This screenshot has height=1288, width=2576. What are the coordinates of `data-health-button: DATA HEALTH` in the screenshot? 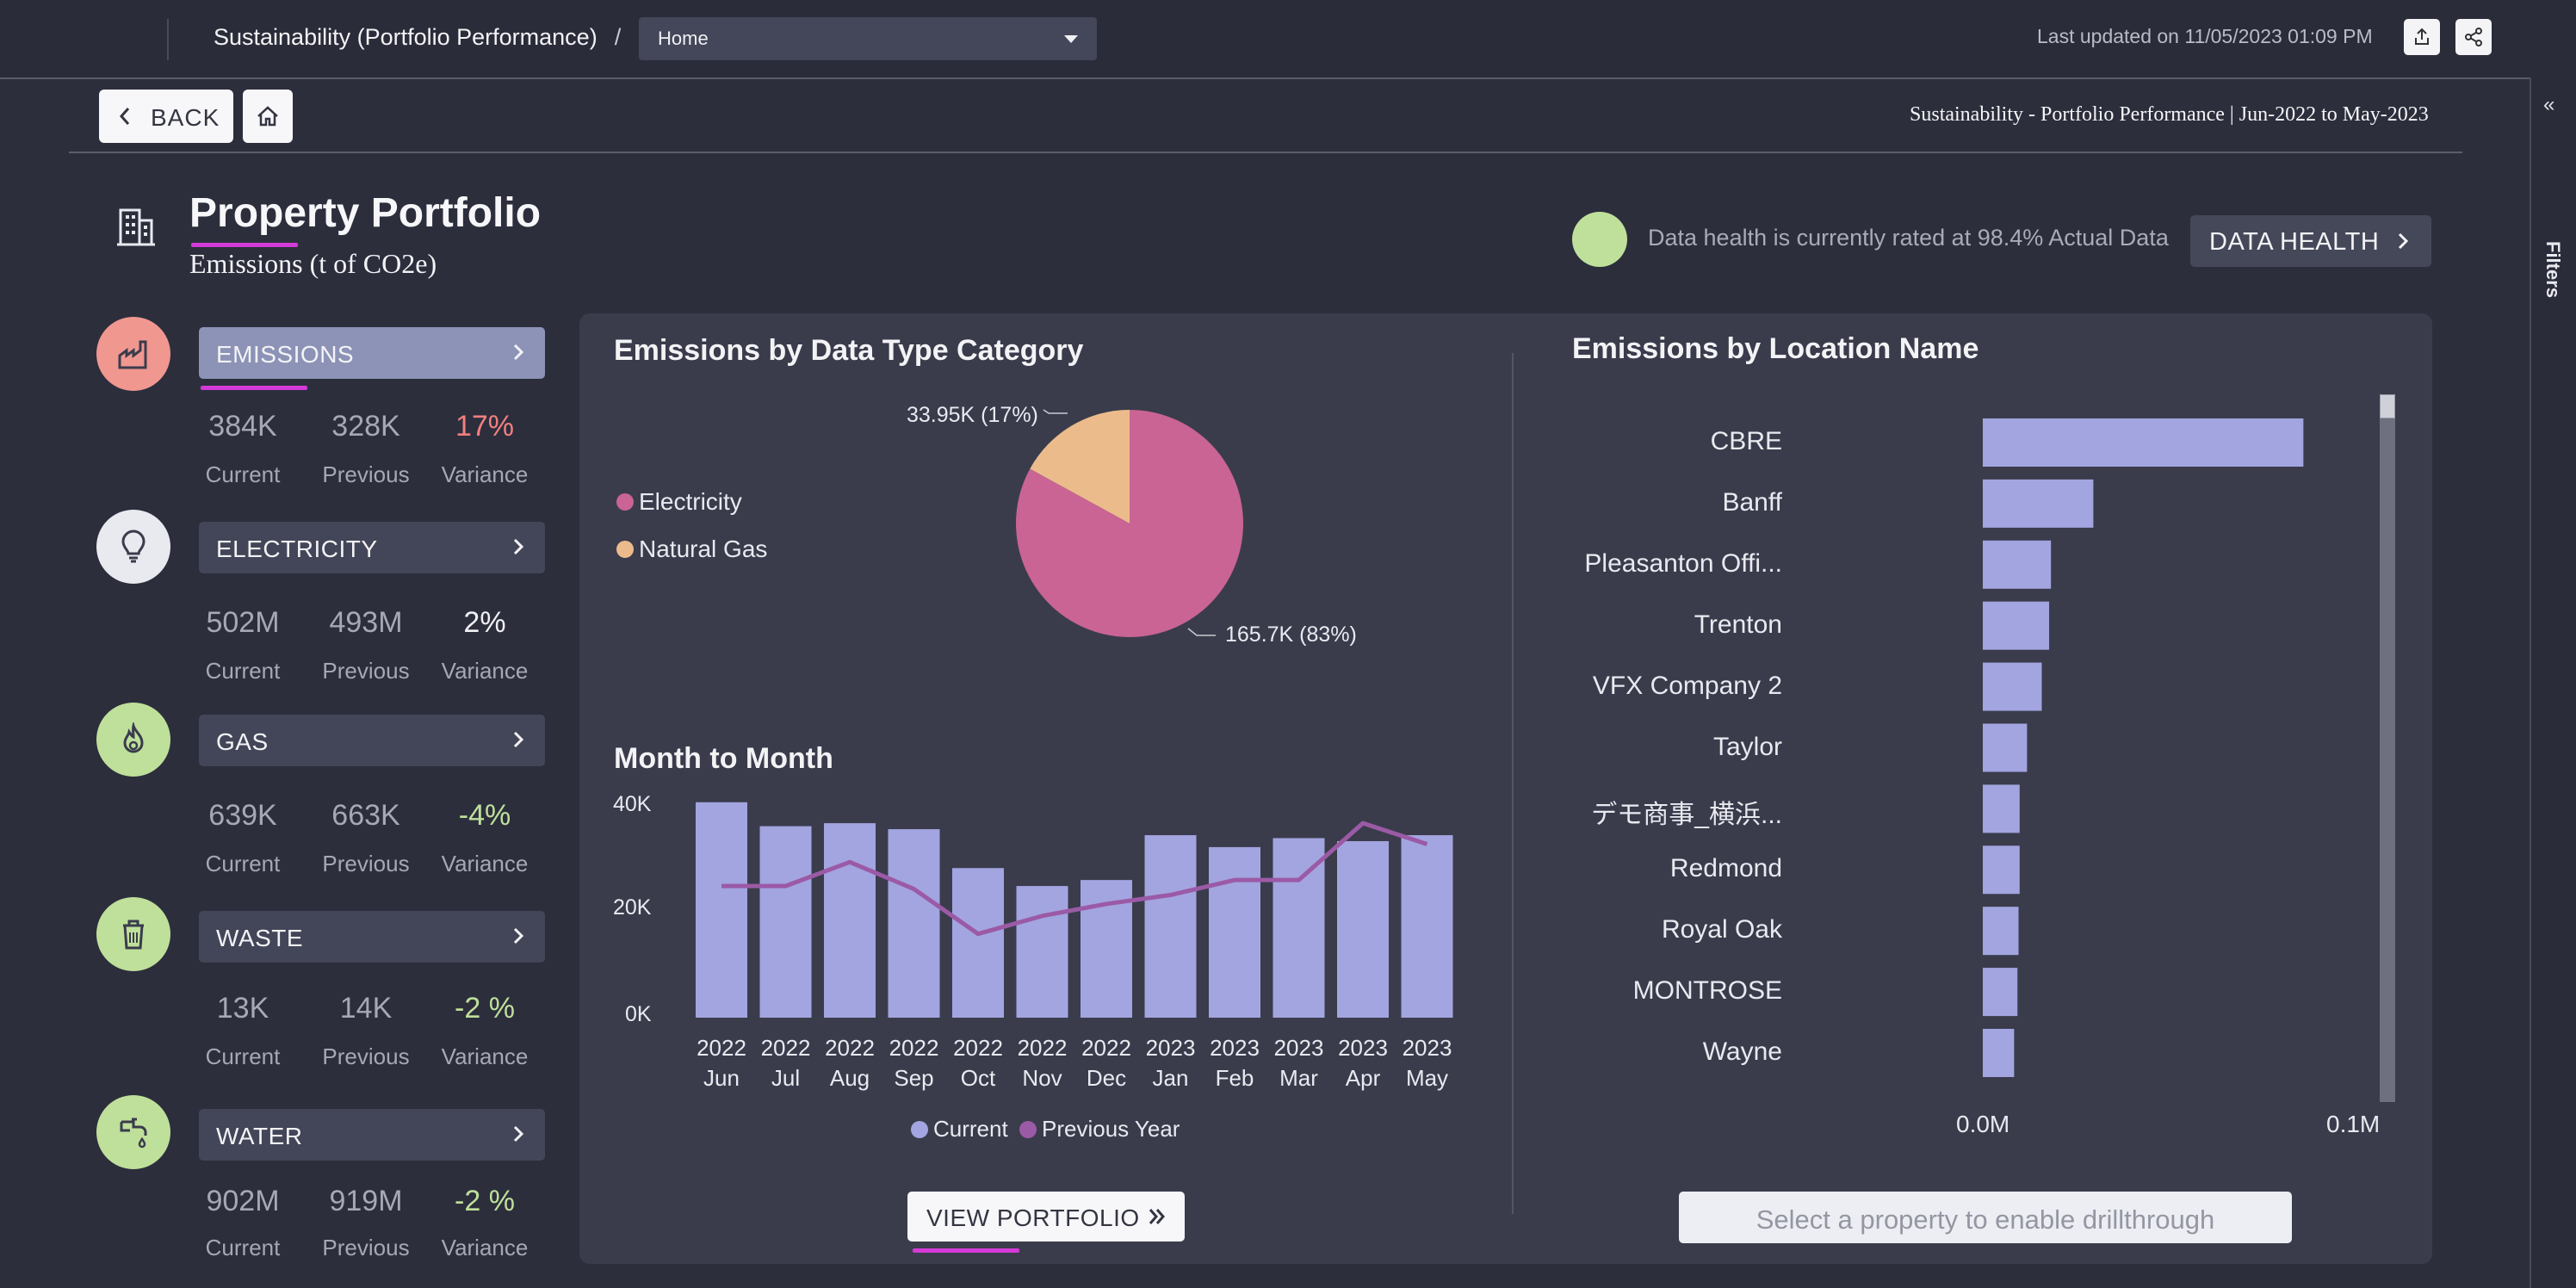 It's located at (2310, 241).